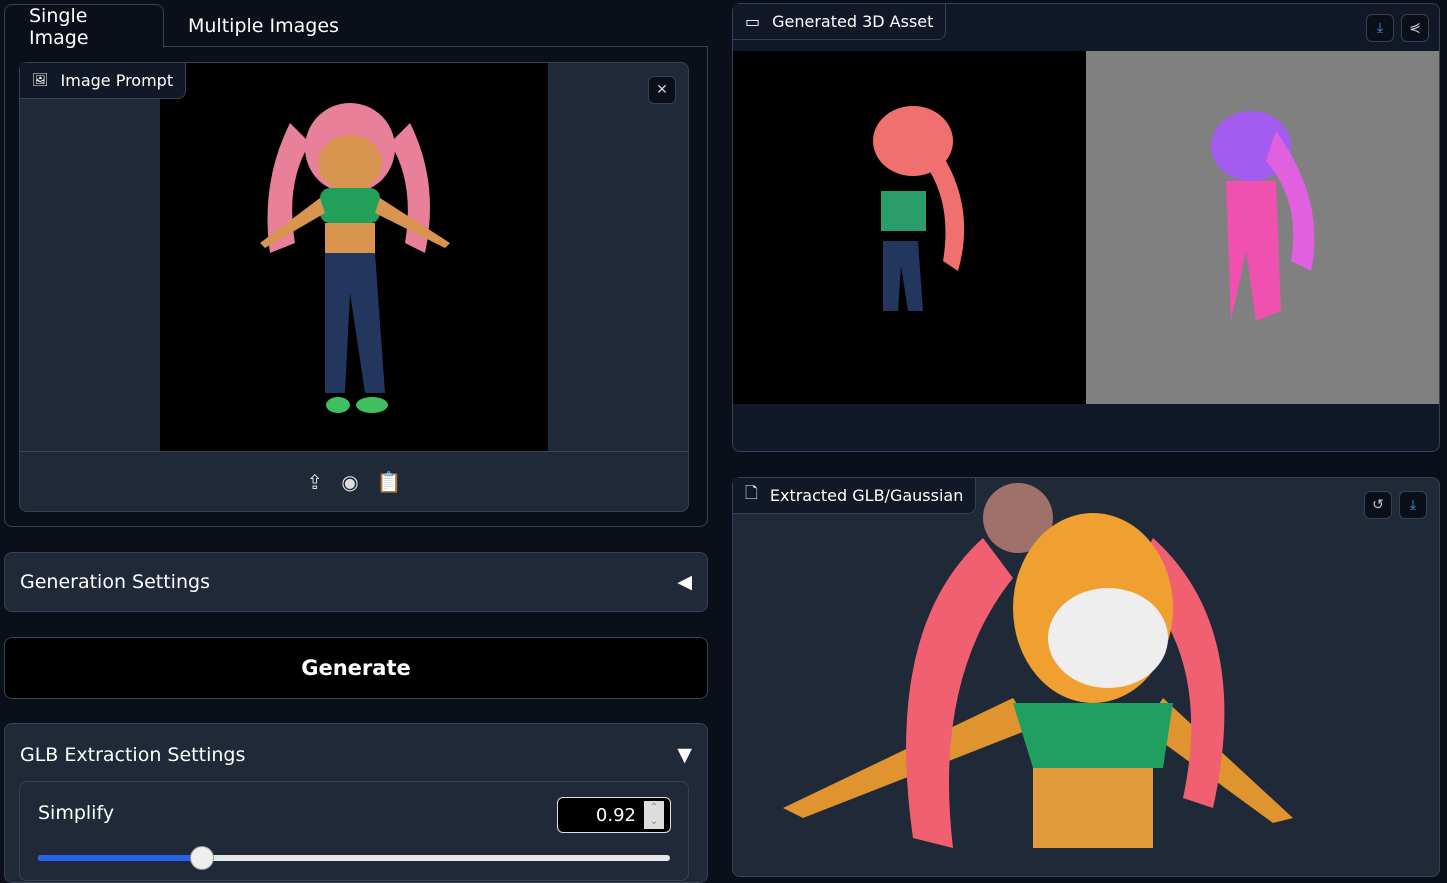 The image size is (1447, 883). What do you see at coordinates (356, 582) in the screenshot?
I see `generation-settings-accordion: Generation Settings ◀` at bounding box center [356, 582].